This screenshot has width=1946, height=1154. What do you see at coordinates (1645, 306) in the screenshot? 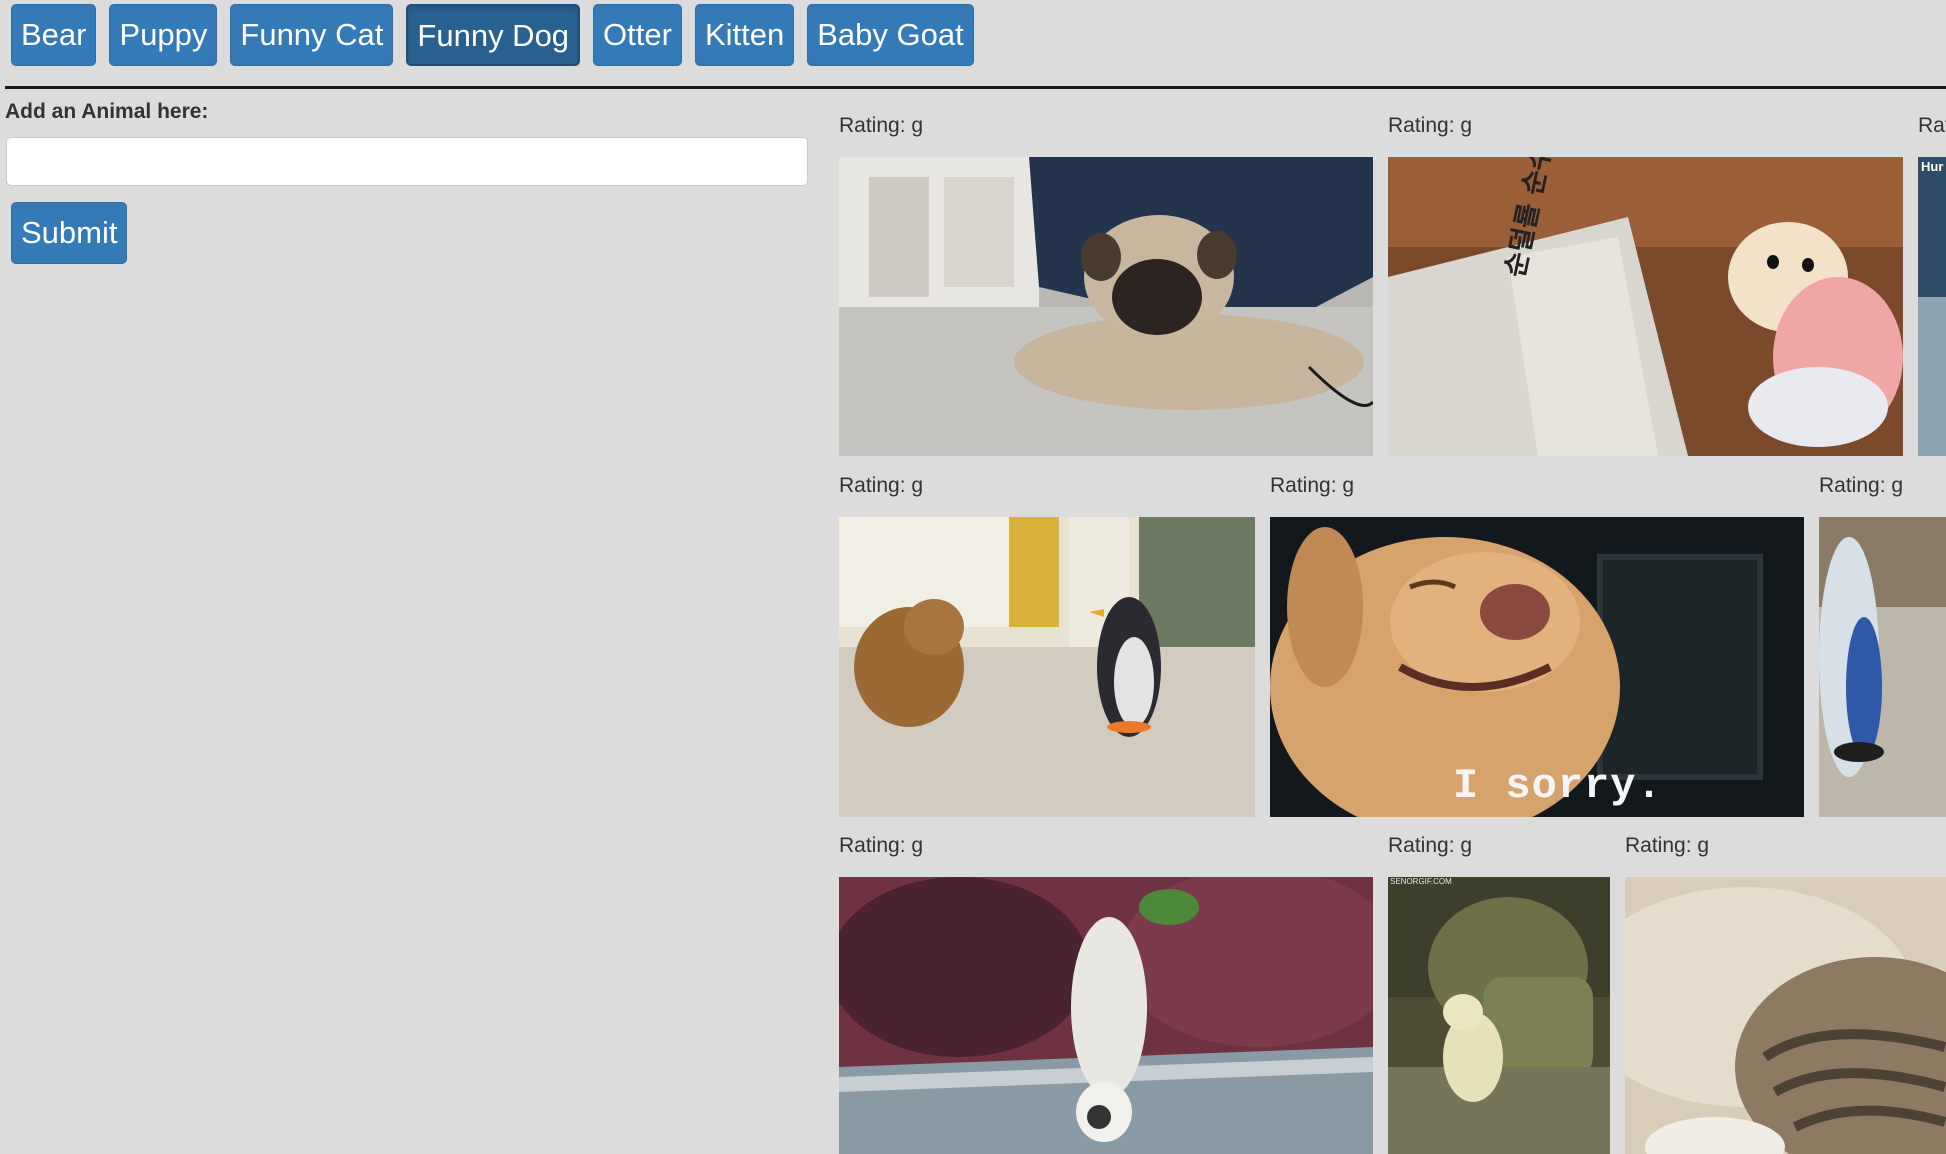
I see `gif-image-chihuahua: 순덜룔 순수` at bounding box center [1645, 306].